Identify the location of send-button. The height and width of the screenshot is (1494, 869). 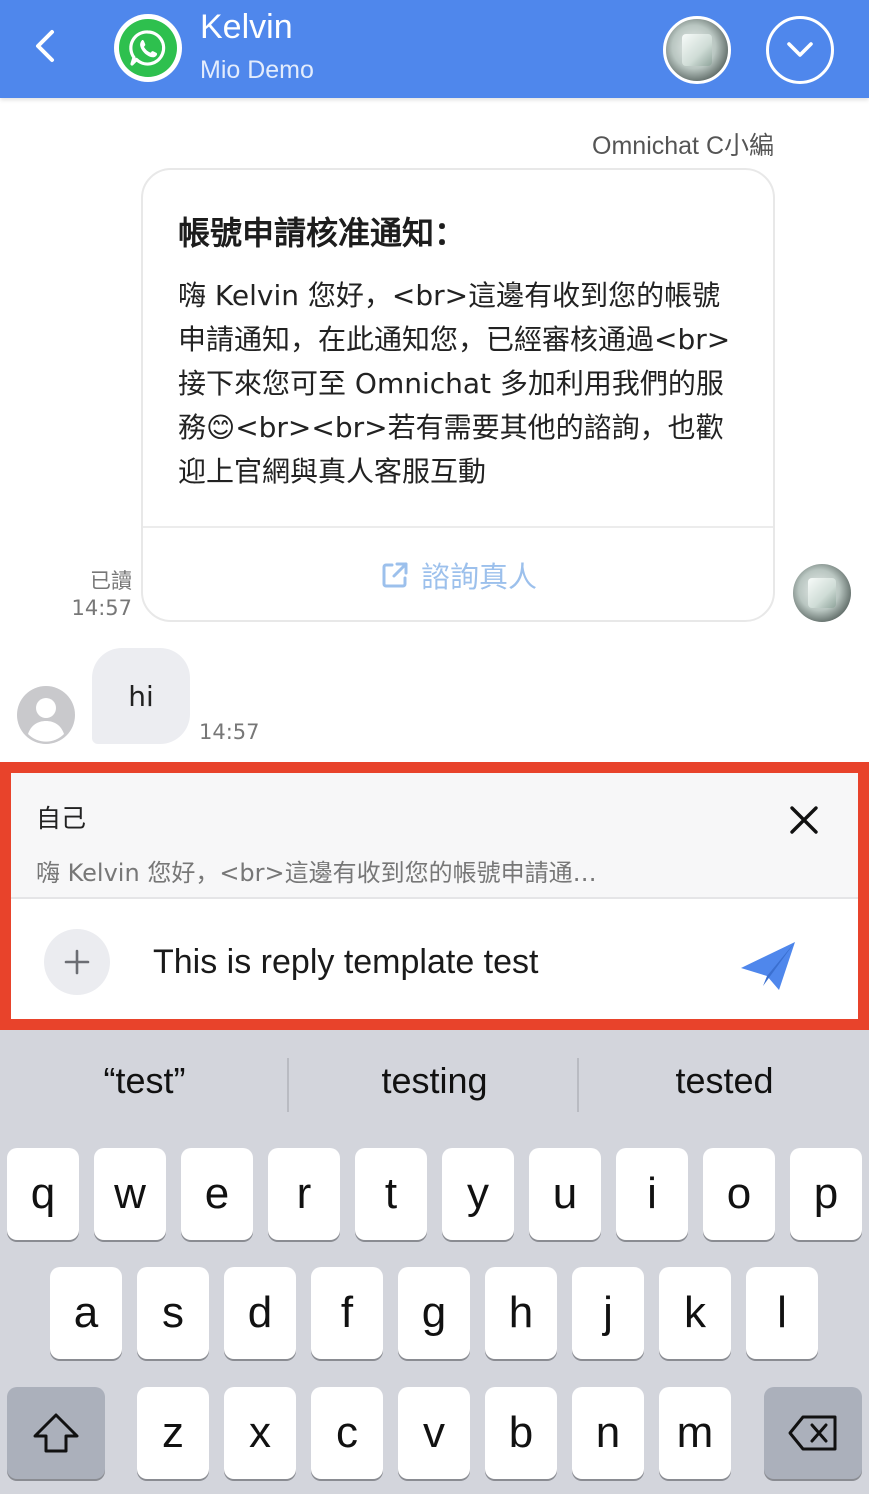
(768, 967).